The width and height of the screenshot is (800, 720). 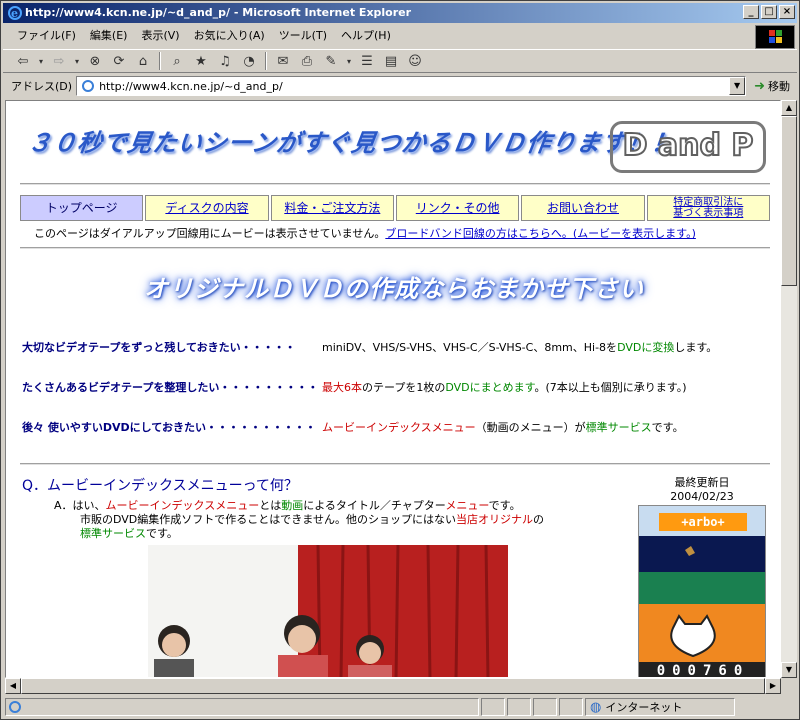 I want to click on counter-brand: +arbo+, so click(x=703, y=522).